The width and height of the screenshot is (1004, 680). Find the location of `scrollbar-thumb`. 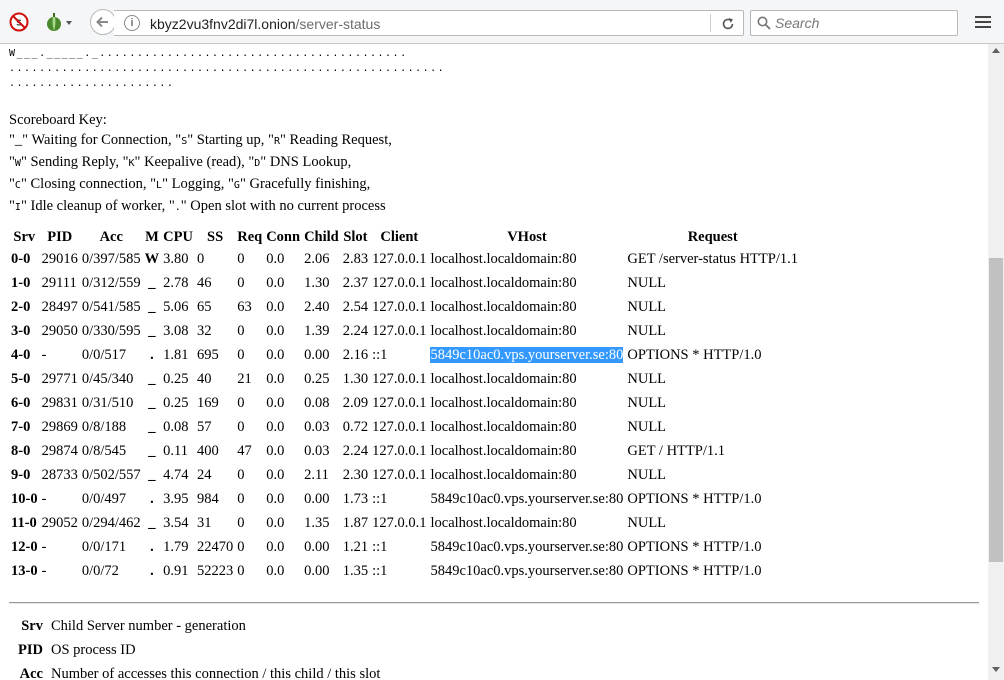

scrollbar-thumb is located at coordinates (996, 410).